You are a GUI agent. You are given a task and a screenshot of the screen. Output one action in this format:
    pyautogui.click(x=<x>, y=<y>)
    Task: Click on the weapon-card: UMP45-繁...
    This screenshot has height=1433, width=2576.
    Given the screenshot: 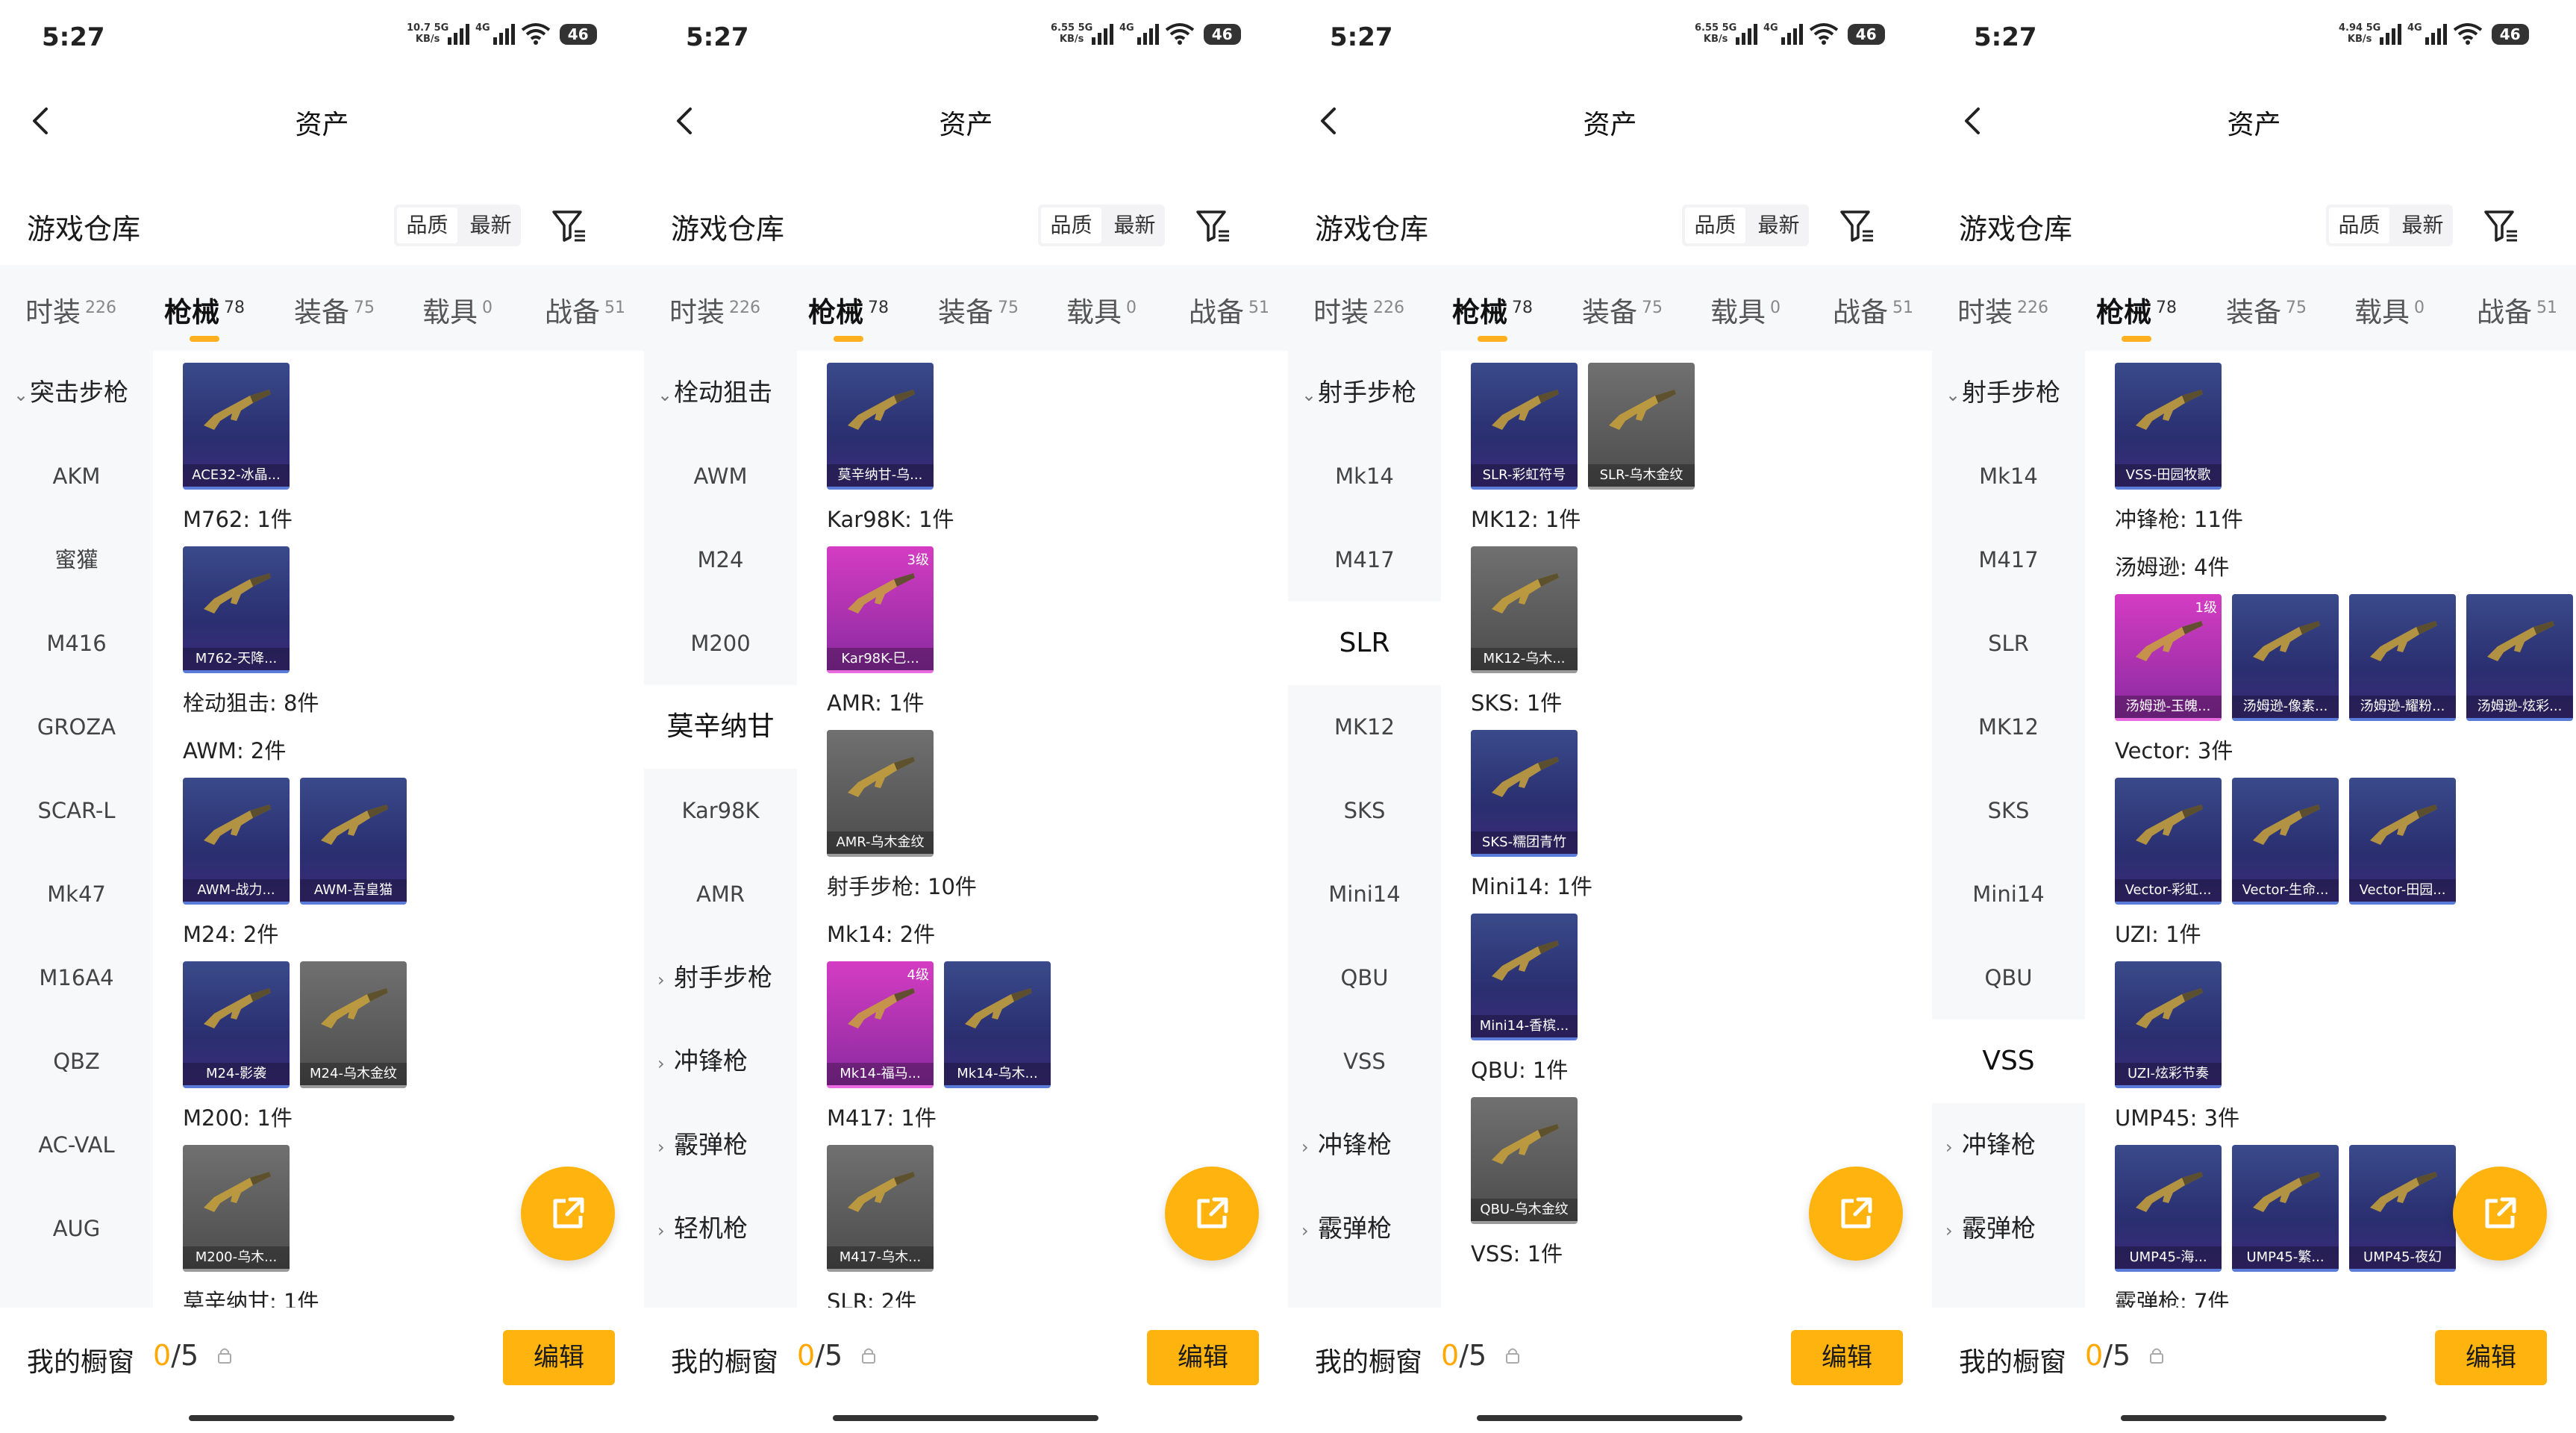 What is the action you would take?
    pyautogui.click(x=2285, y=1208)
    